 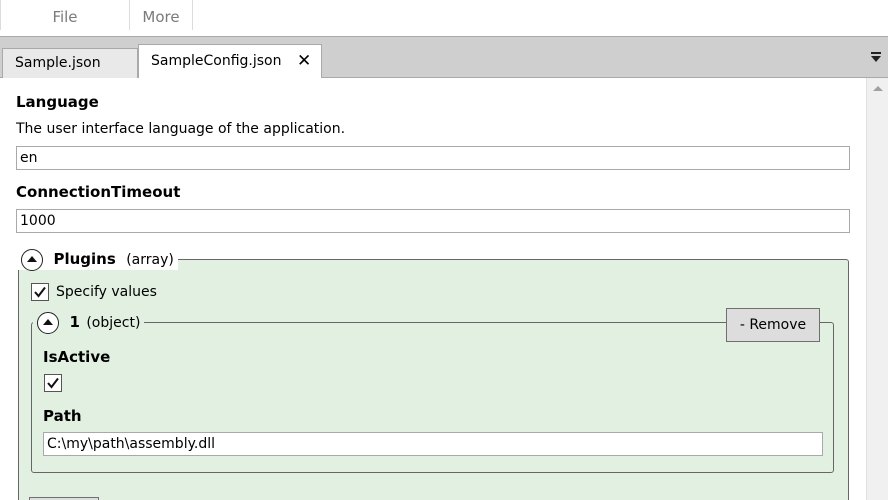 What do you see at coordinates (878, 88) in the screenshot?
I see `scroll-up-arrow-icon` at bounding box center [878, 88].